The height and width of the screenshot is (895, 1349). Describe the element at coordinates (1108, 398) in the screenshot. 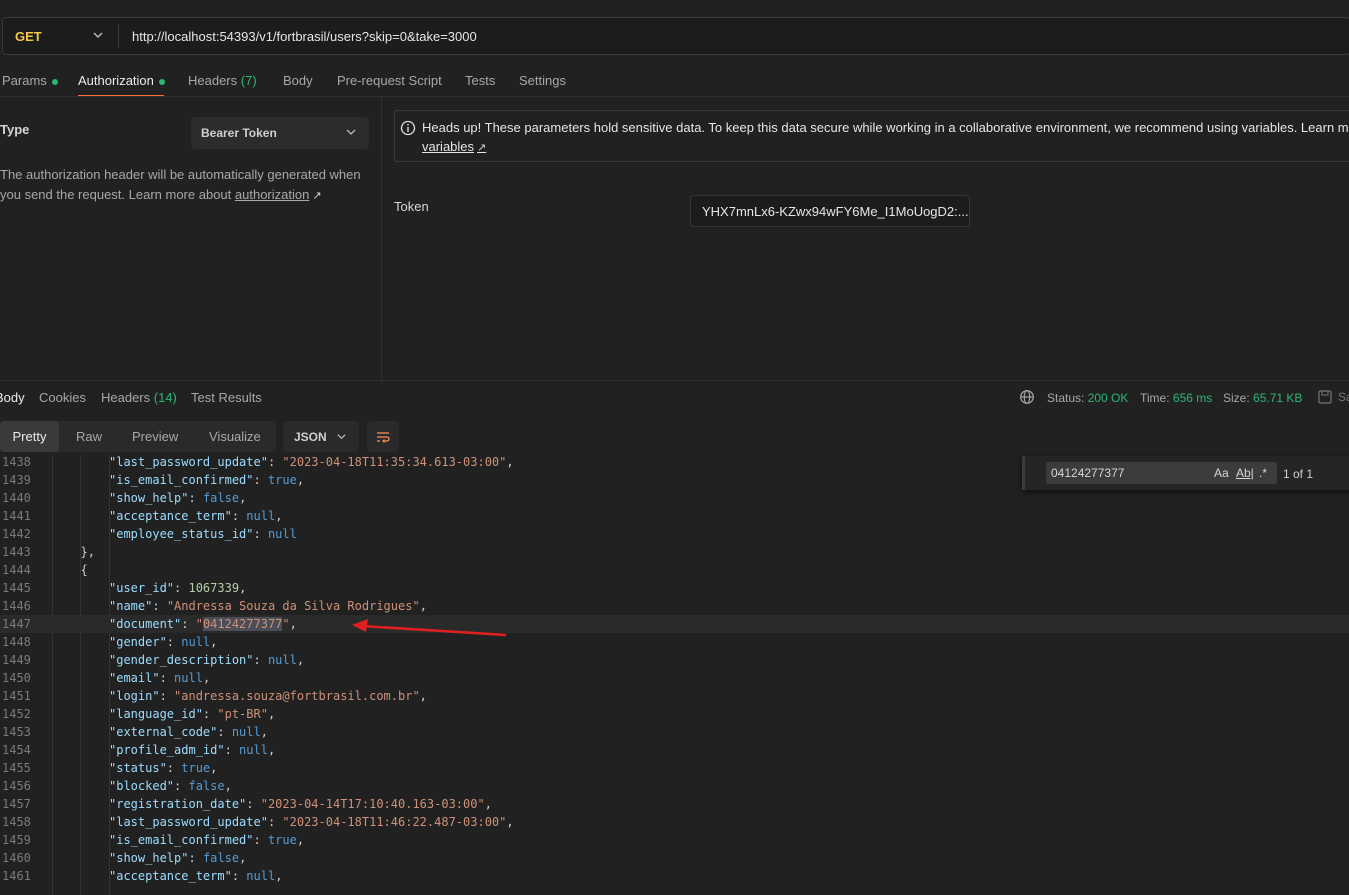

I see `status-value: 200 OK` at that location.